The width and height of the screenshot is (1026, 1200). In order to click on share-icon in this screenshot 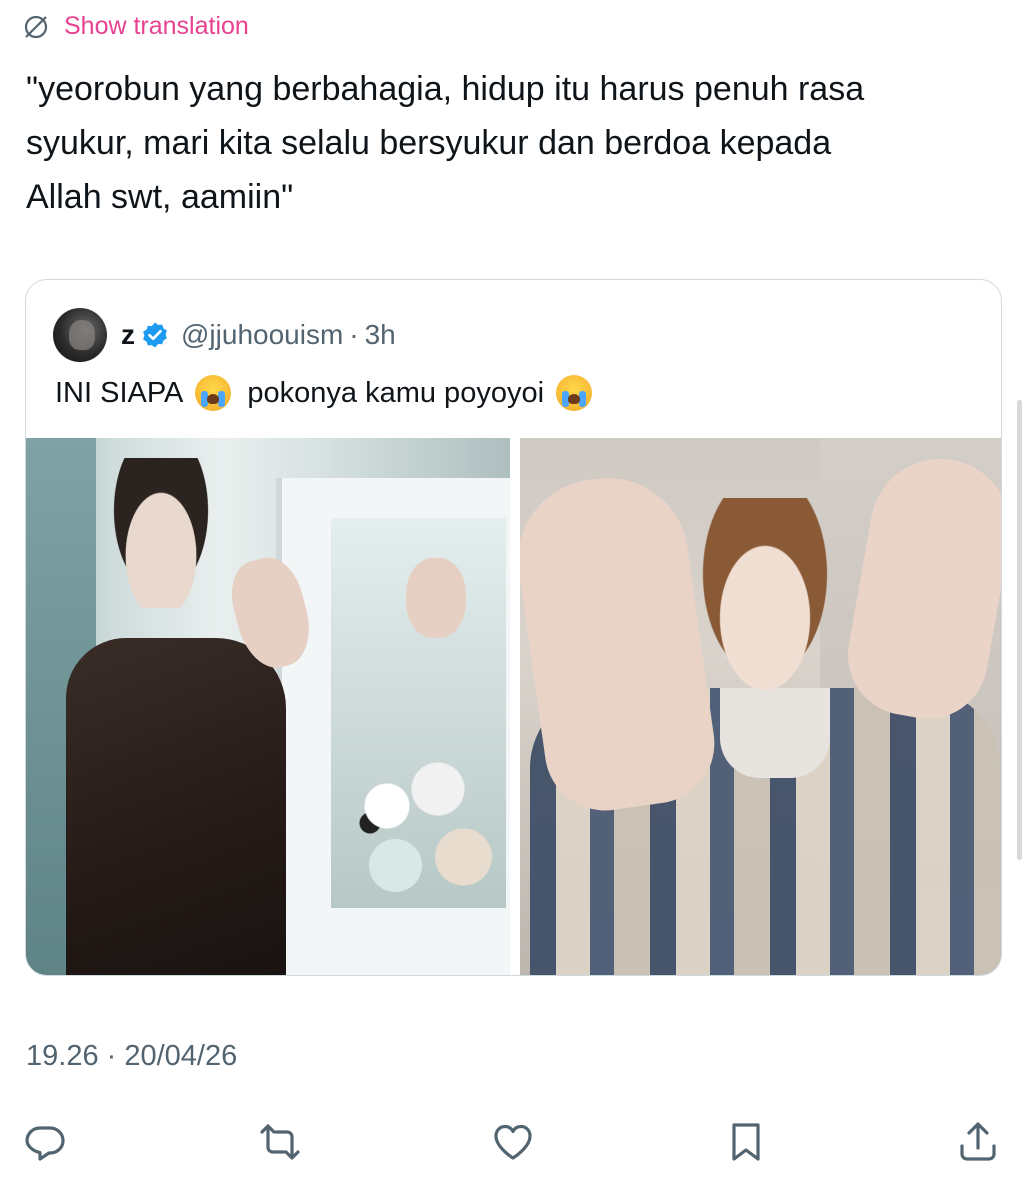, I will do `click(978, 1142)`.